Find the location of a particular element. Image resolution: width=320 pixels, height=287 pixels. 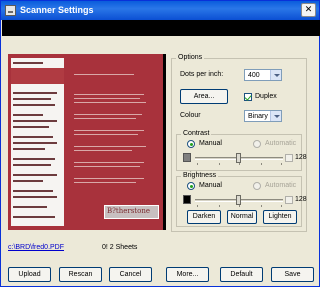

colour-select: Binary is located at coordinates (263, 116).